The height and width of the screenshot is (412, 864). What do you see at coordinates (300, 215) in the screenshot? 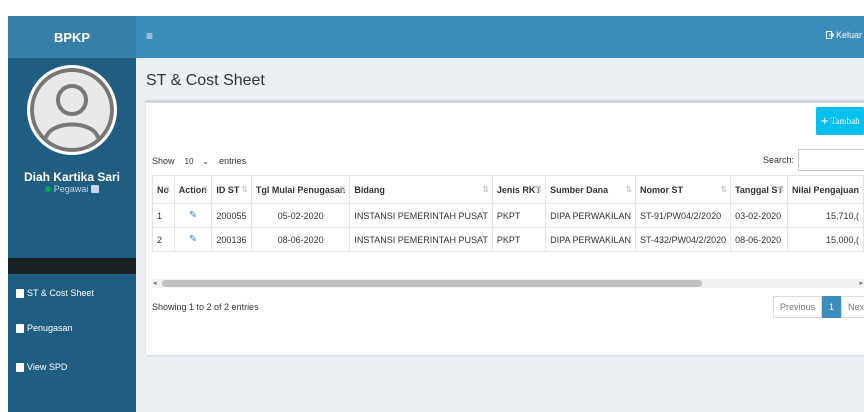
I see `cell-tgl-mulai: 05-02-2020` at bounding box center [300, 215].